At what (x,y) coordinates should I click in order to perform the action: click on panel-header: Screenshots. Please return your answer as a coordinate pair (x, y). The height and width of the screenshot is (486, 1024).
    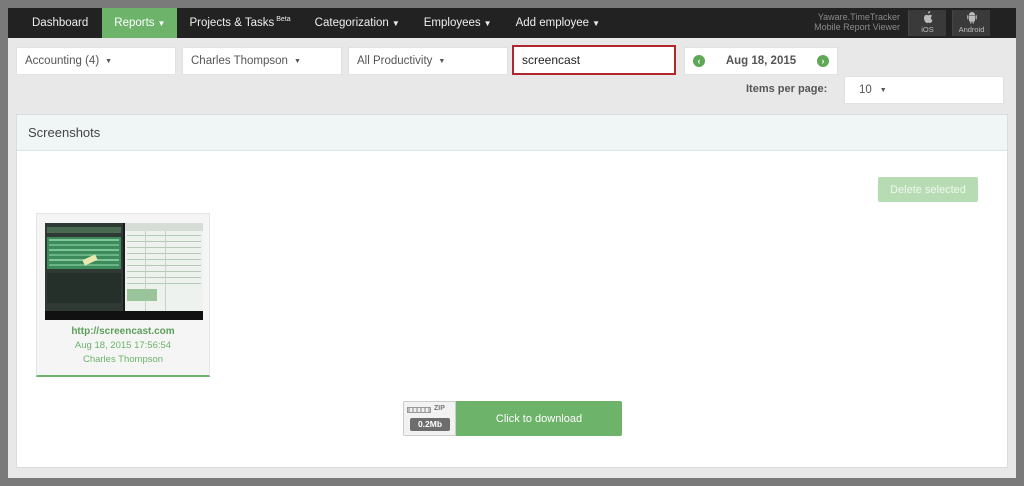
    Looking at the image, I should click on (512, 133).